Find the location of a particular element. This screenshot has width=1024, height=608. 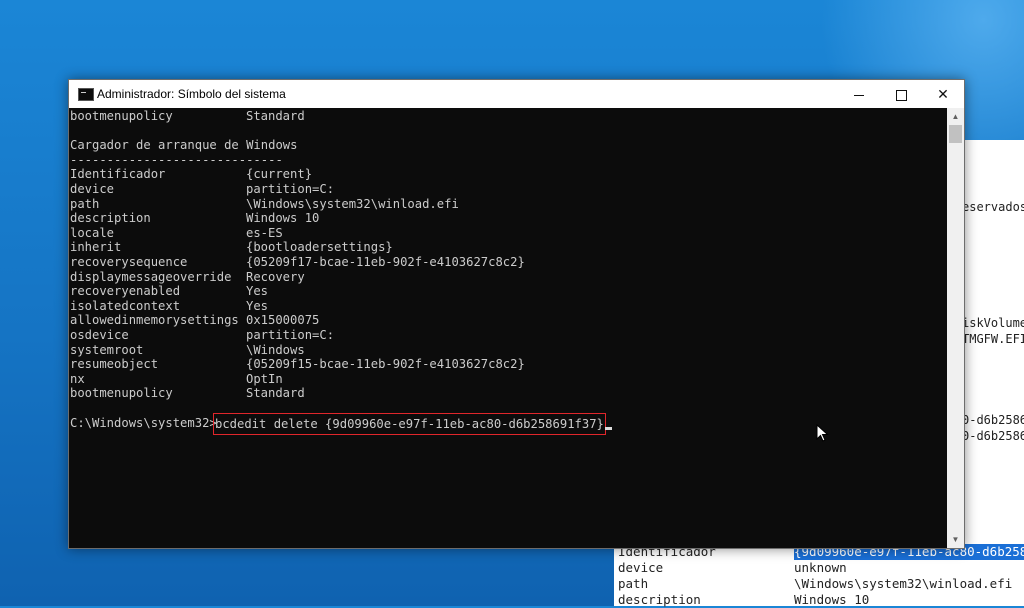

close-button: ✕ is located at coordinates (943, 94).